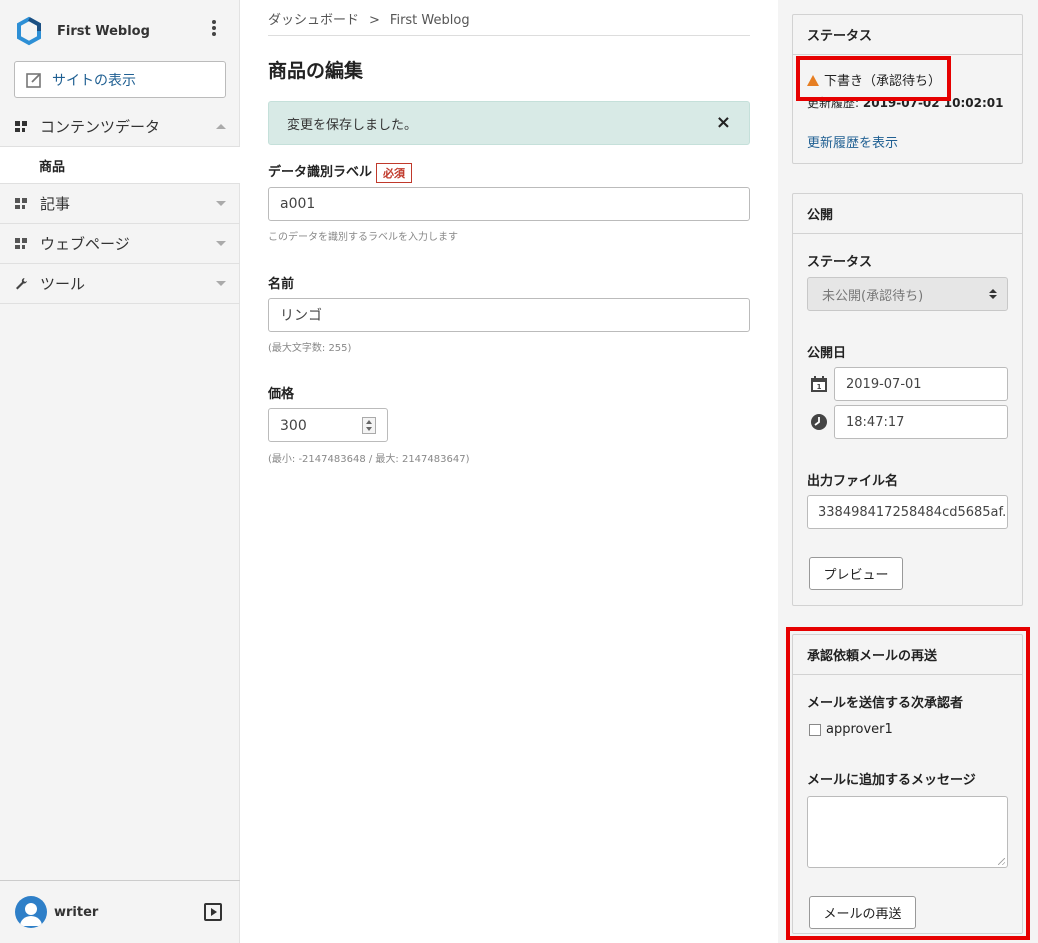  I want to click on brand: First Weblog, so click(120, 31).